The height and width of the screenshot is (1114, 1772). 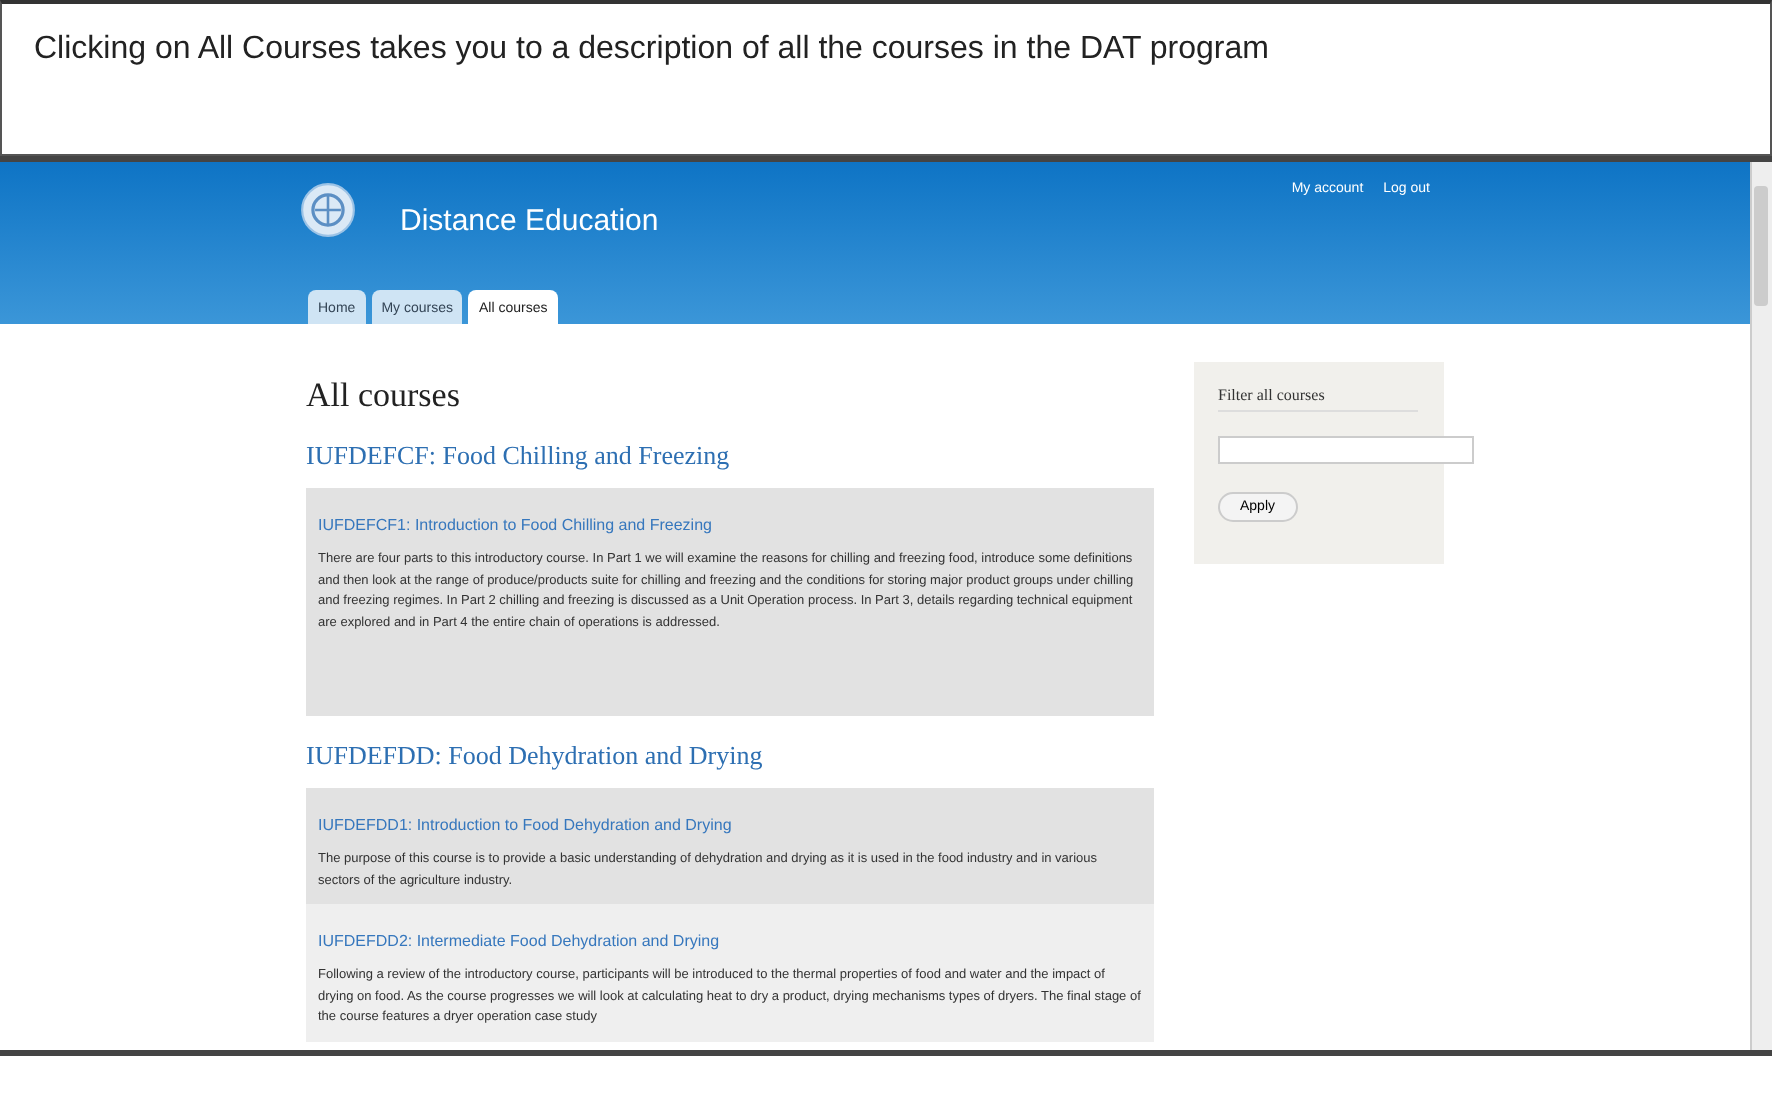 I want to click on filter-input-field, so click(x=1346, y=450).